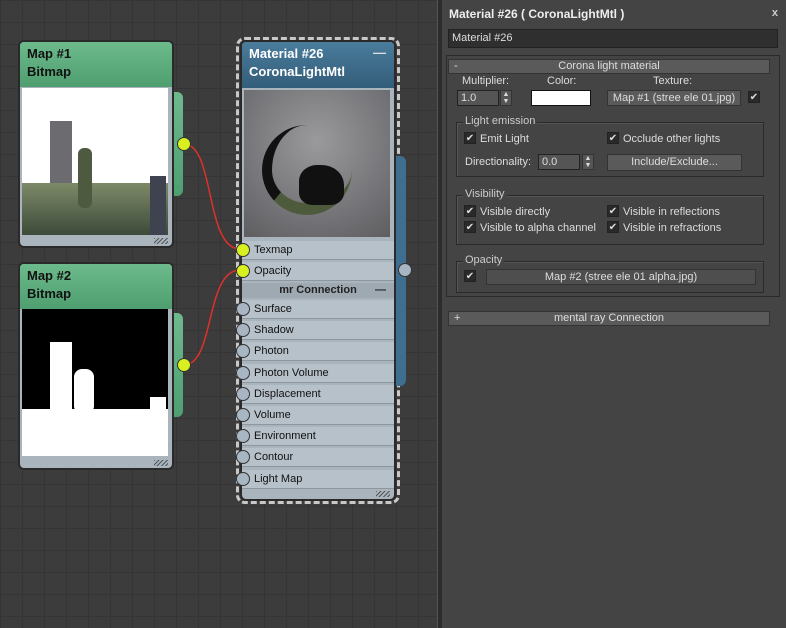 The width and height of the screenshot is (786, 628). What do you see at coordinates (379, 53) in the screenshot?
I see `collapse-button: —` at bounding box center [379, 53].